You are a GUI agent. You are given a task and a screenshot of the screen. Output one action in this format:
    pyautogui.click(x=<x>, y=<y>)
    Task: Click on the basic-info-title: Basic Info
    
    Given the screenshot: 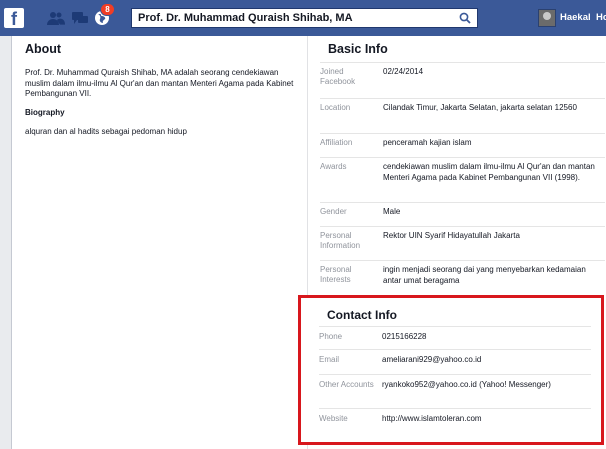 What is the action you would take?
    pyautogui.click(x=358, y=49)
    